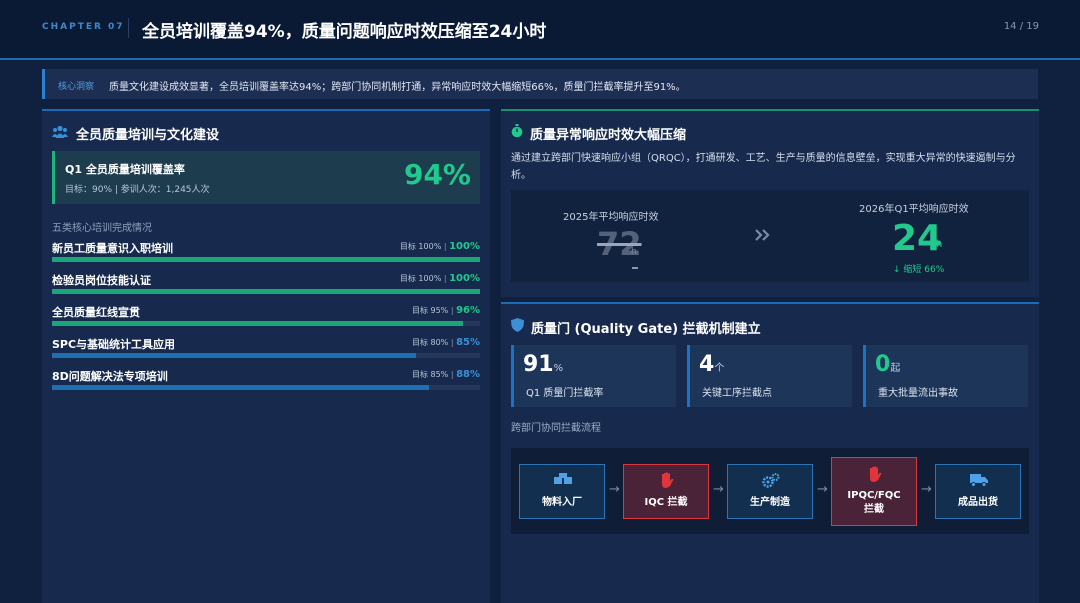 Image resolution: width=1080 pixels, height=603 pixels. Describe the element at coordinates (945, 376) in the screenshot. I see `gate-stat-accidents: 0起 重大批量流出事故` at that location.